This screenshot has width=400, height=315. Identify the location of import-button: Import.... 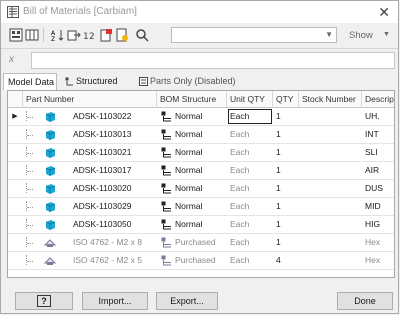
(115, 301).